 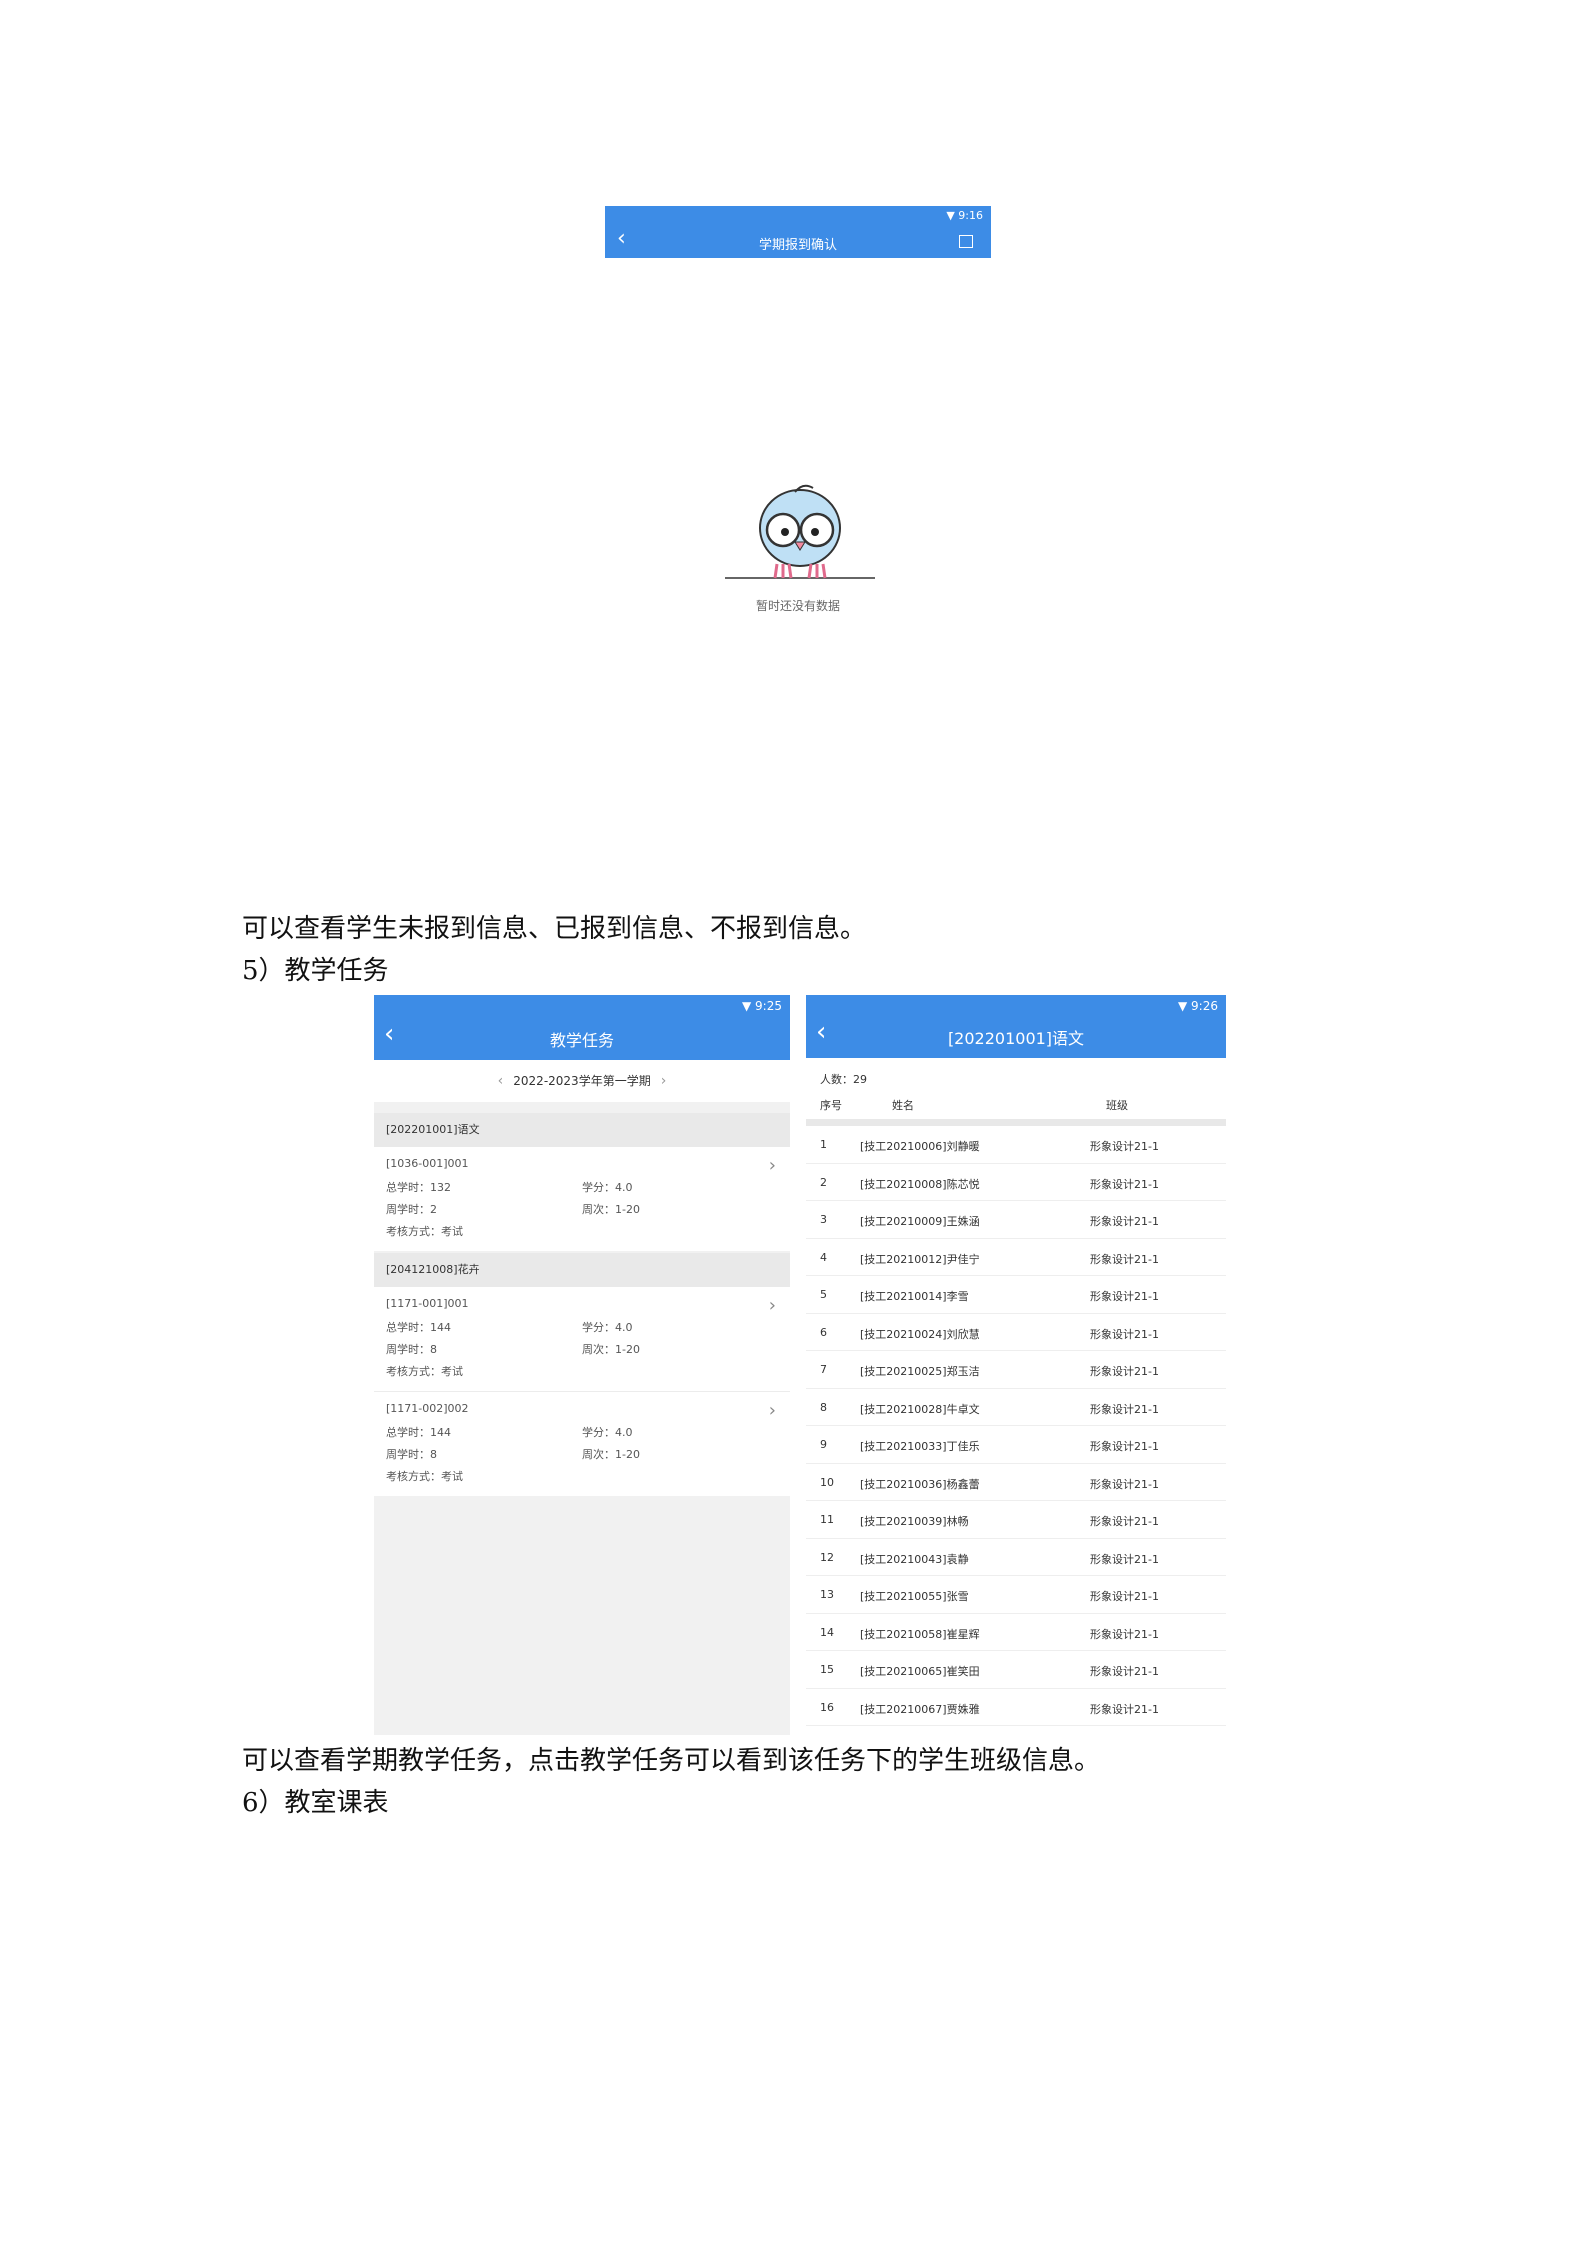 I want to click on section-heading-teaching-task: 5）教学任务, so click(x=315, y=971).